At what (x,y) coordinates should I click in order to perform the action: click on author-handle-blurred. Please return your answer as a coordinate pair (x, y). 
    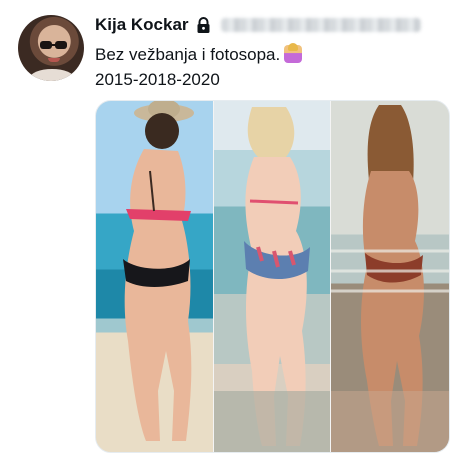
    Looking at the image, I should click on (320, 25).